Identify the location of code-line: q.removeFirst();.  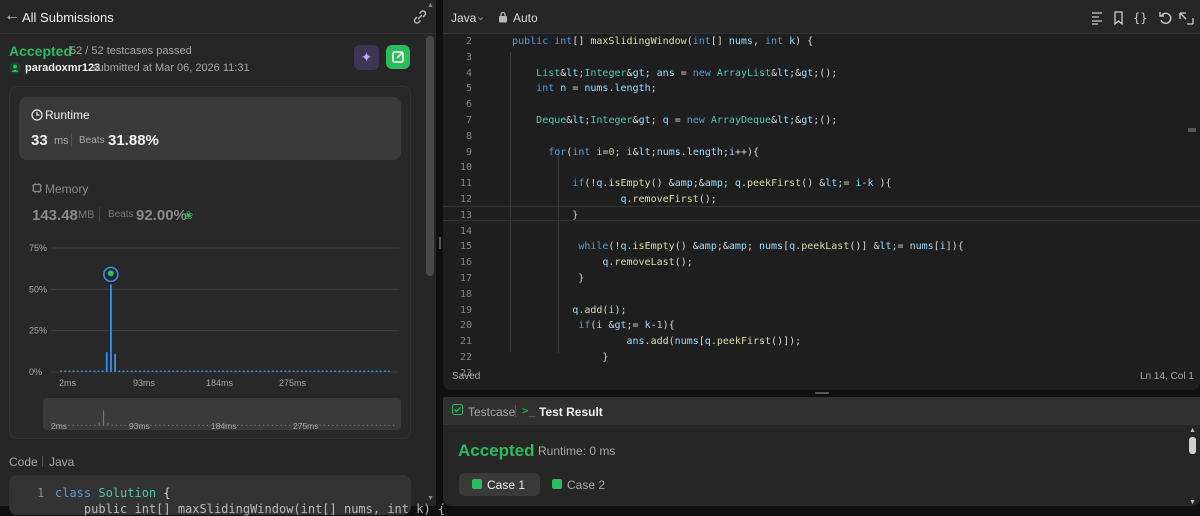
(602, 199).